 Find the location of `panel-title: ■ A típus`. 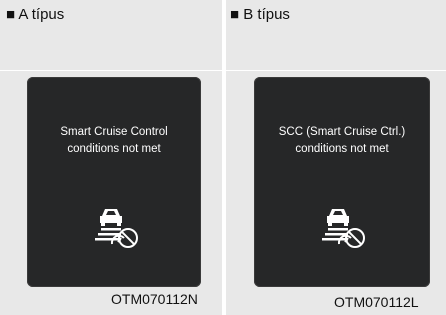

panel-title: ■ A típus is located at coordinates (35, 14).